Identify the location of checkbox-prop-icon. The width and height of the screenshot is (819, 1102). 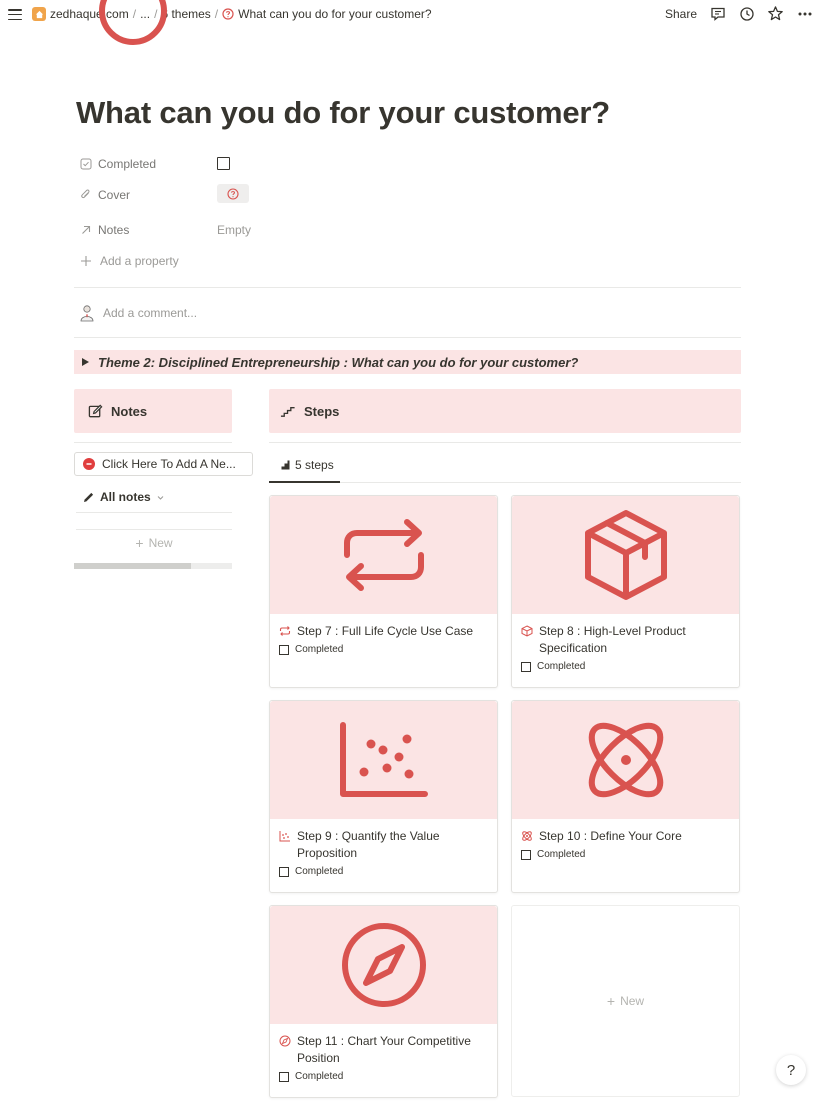
(85, 164).